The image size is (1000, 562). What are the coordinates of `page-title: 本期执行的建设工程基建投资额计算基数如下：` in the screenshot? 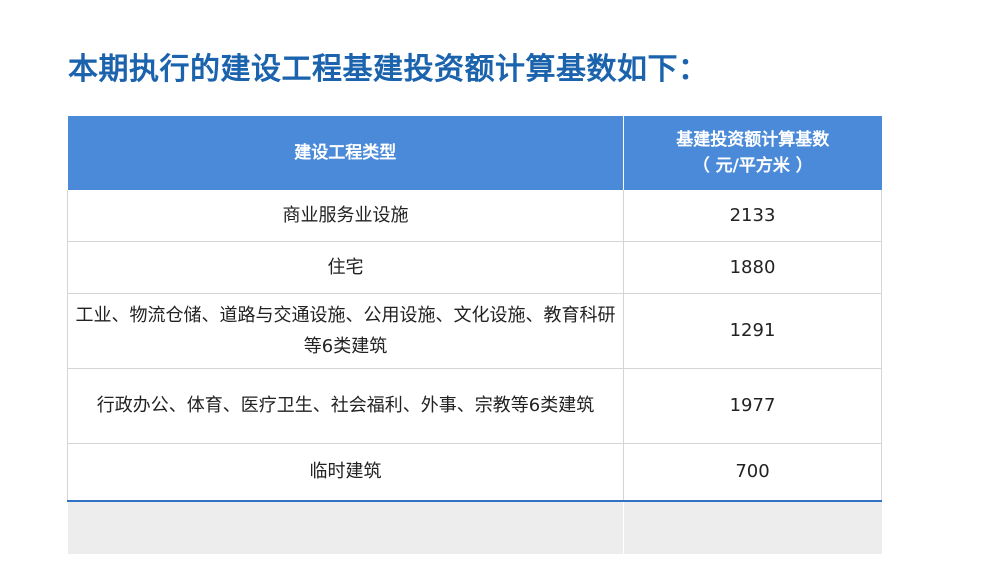 It's located at (388, 69).